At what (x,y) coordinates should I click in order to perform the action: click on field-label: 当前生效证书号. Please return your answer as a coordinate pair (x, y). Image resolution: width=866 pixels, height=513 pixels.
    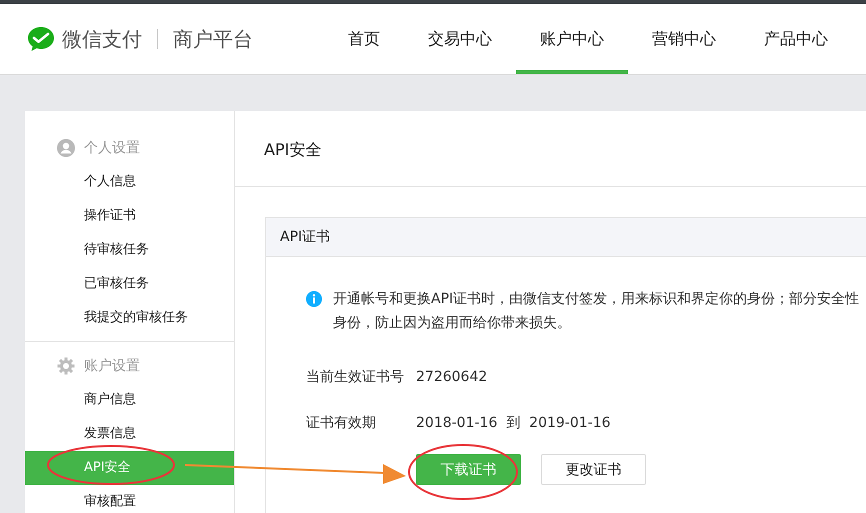
    Looking at the image, I should click on (355, 377).